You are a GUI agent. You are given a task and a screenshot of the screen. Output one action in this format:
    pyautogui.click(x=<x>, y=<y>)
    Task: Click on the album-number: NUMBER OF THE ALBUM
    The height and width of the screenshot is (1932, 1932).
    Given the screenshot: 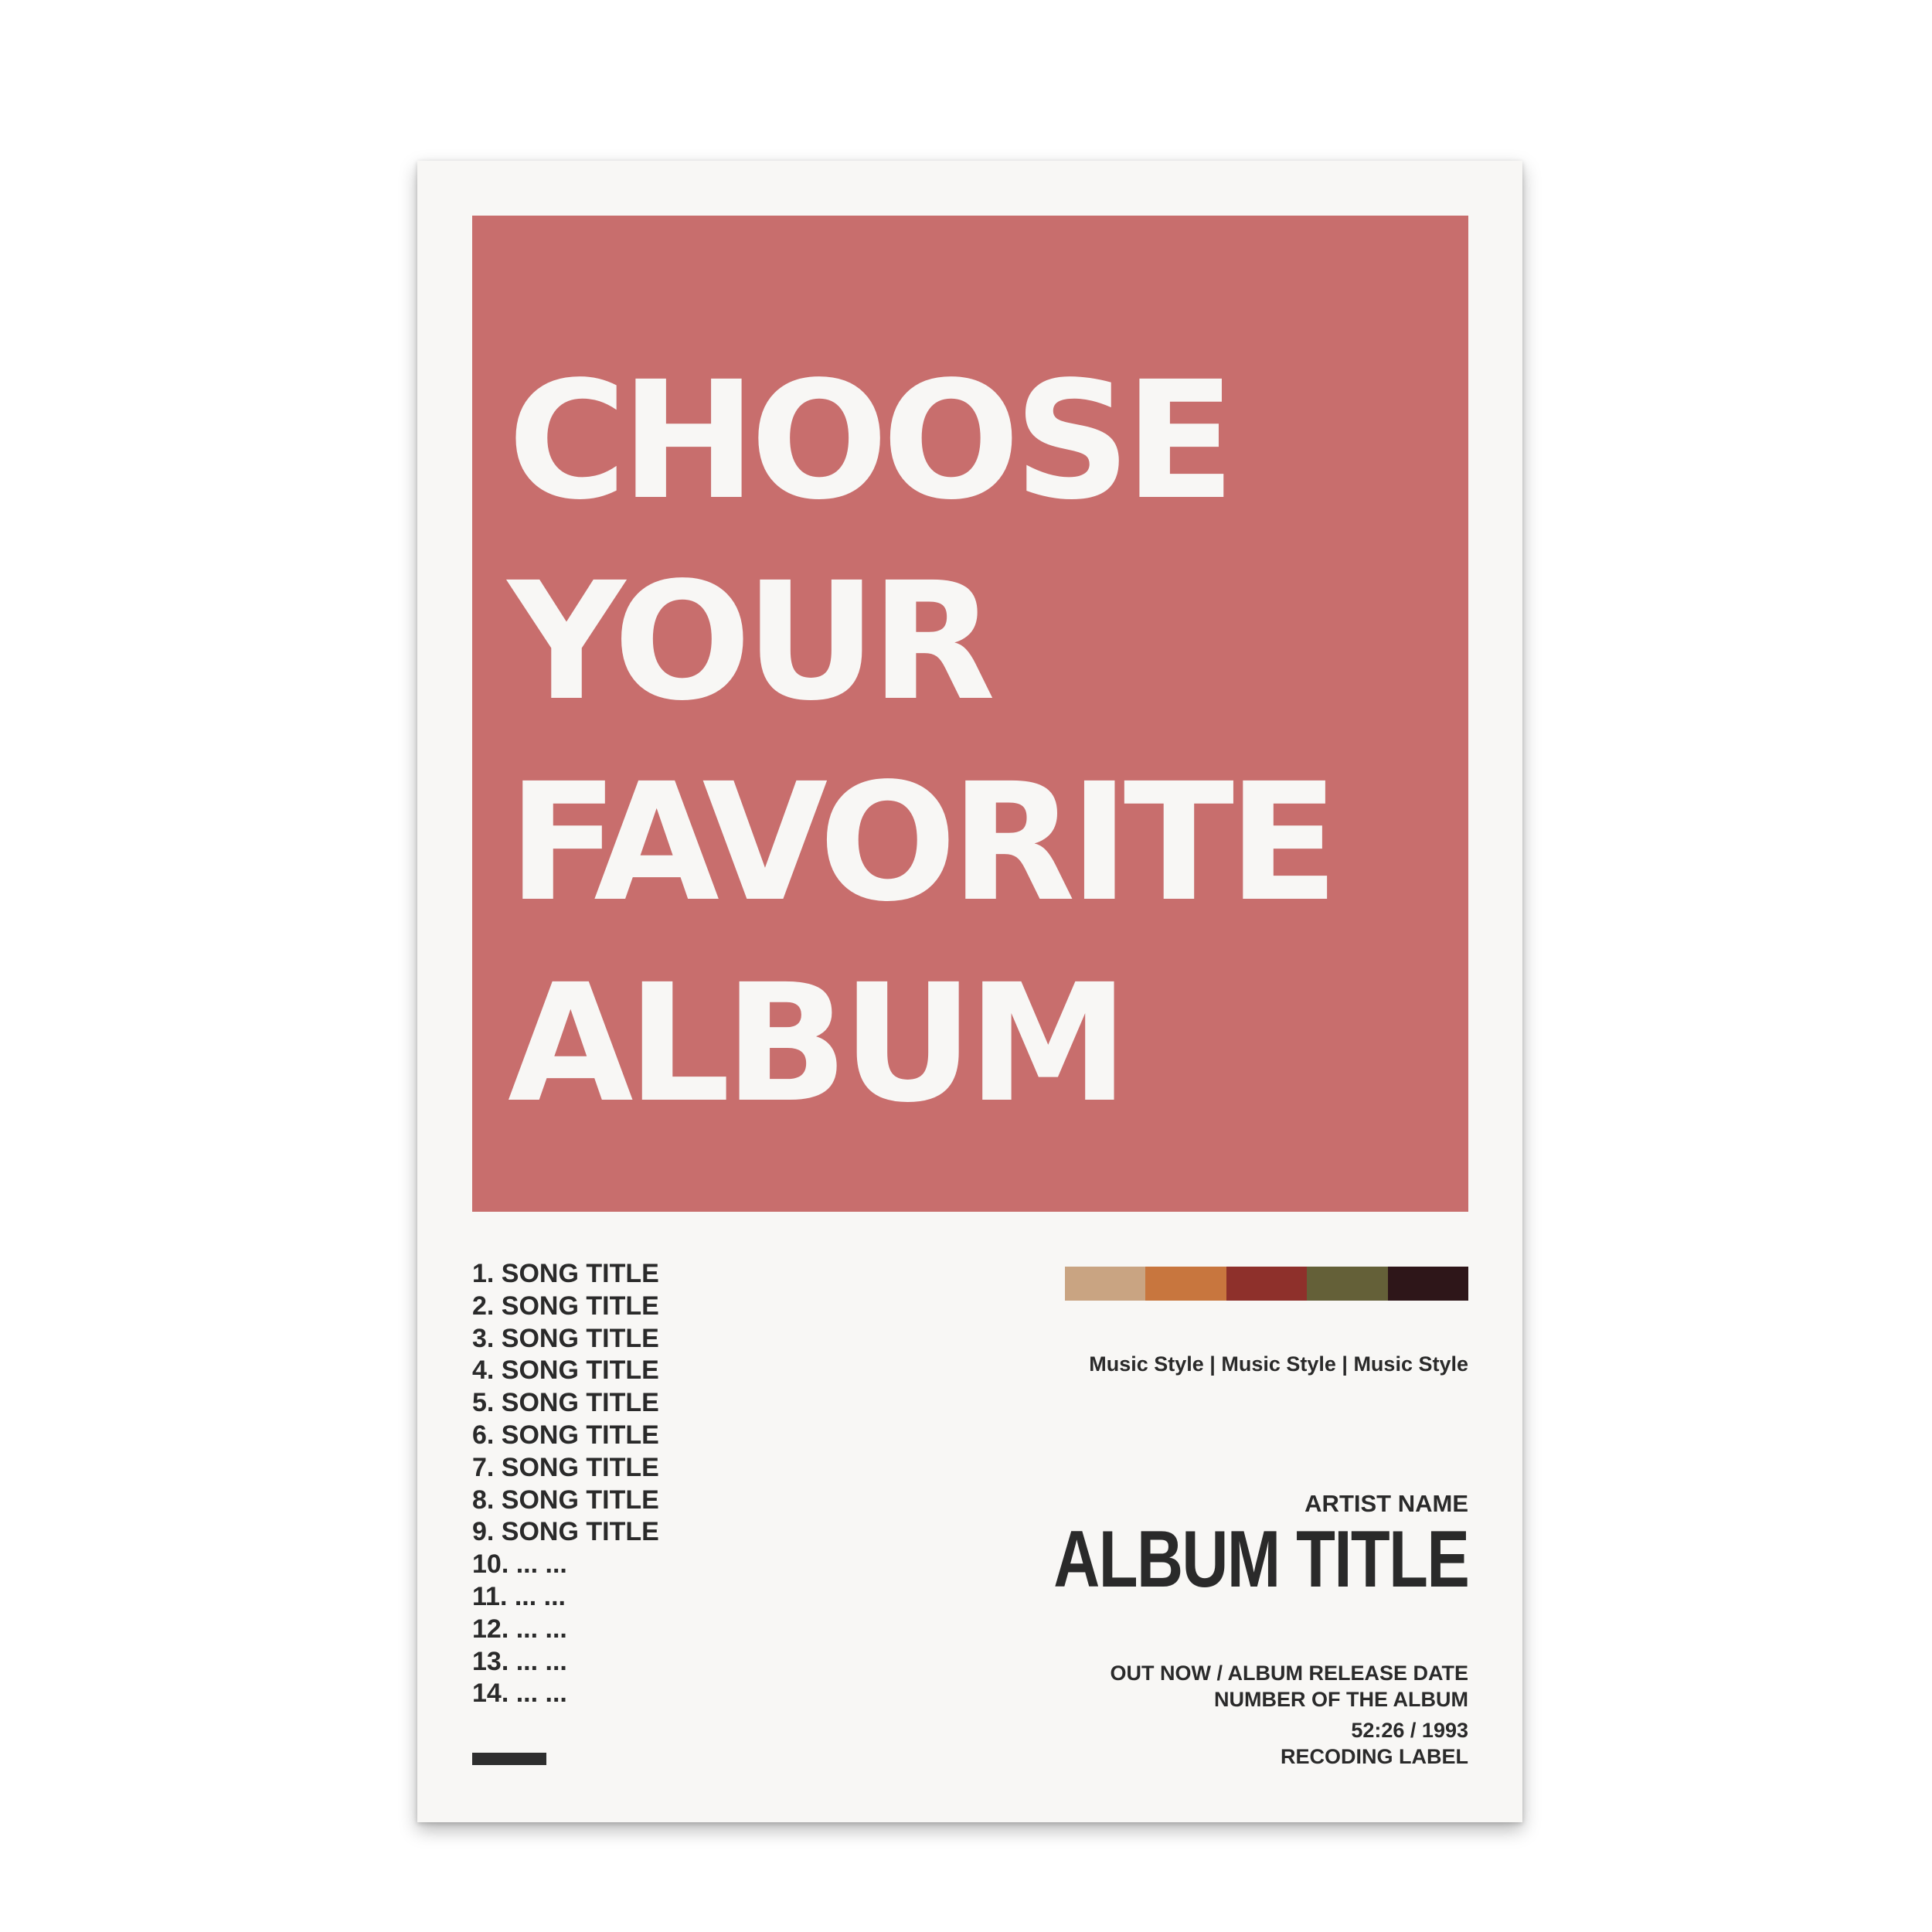 What is the action you would take?
    pyautogui.click(x=1341, y=1700)
    